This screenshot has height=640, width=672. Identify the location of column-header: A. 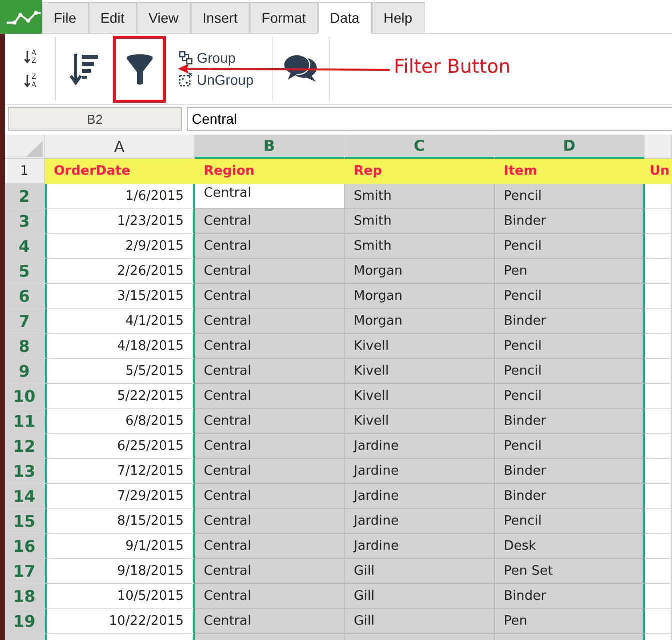
(120, 147).